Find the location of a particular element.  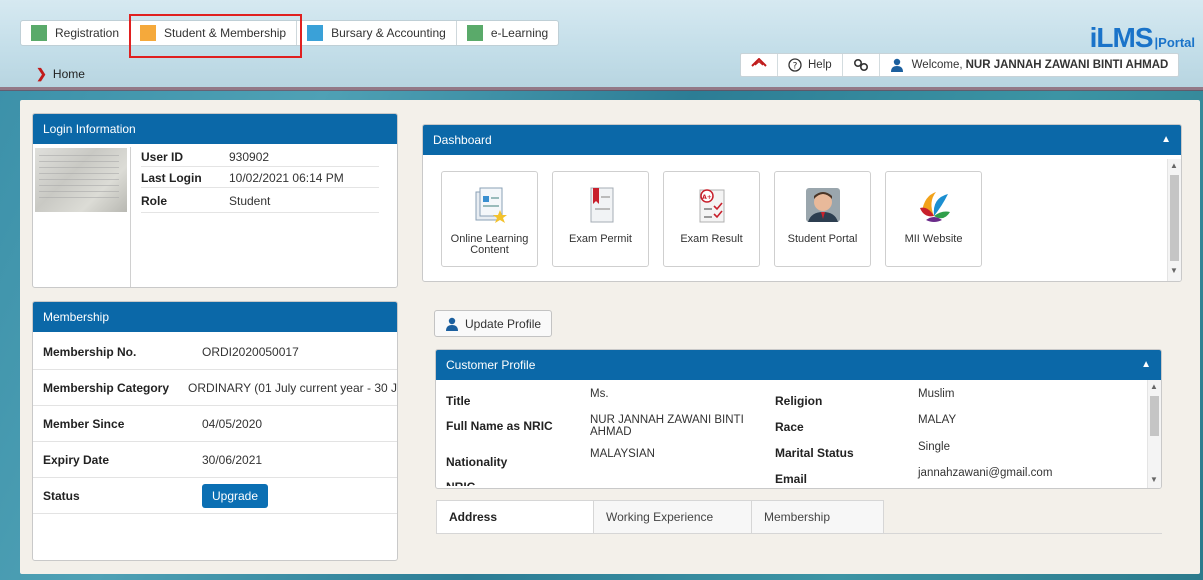

membership-value: 04/05/2020 is located at coordinates (232, 423).